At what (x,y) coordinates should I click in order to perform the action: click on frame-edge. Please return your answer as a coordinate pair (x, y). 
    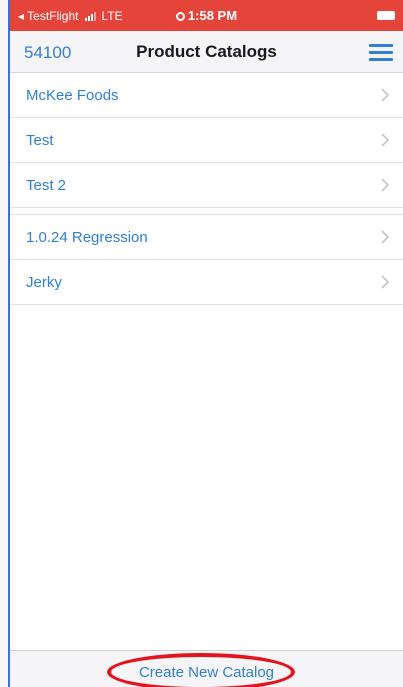
    Looking at the image, I should click on (5, 343).